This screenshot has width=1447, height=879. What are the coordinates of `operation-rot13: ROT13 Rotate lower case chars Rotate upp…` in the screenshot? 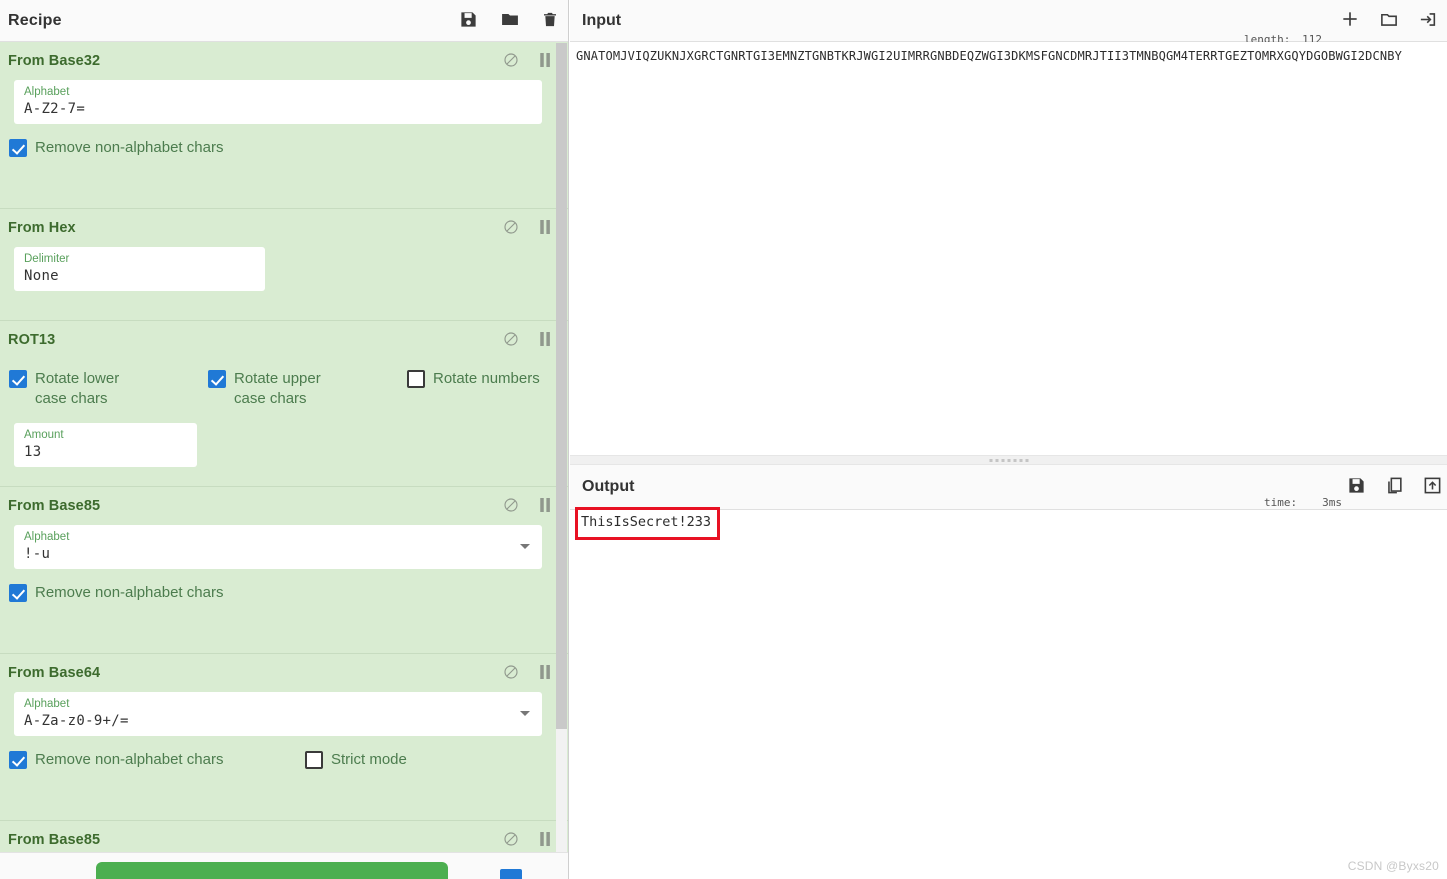 It's located at (284, 404).